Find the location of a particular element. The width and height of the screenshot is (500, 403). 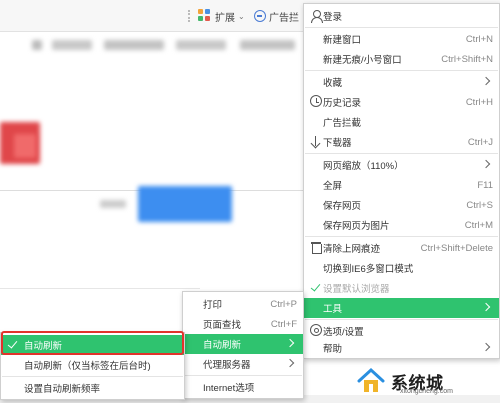

house-logo-icon is located at coordinates (371, 381).